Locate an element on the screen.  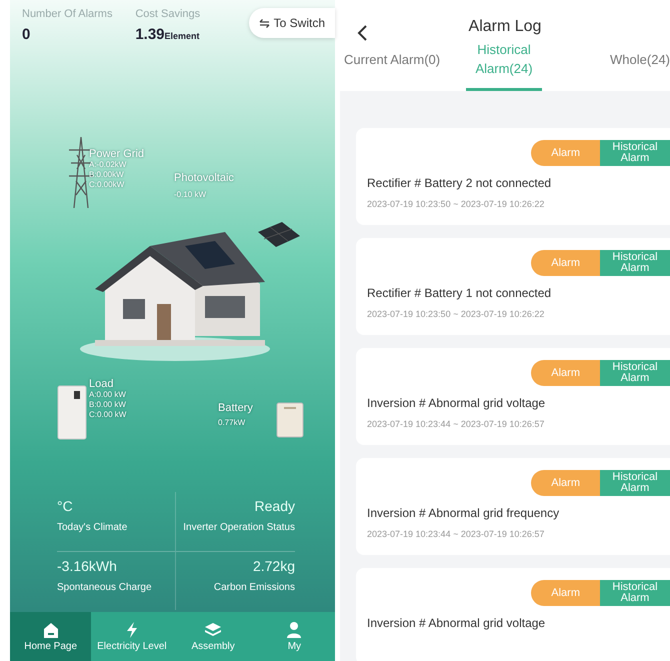
savings-value: 1.39 is located at coordinates (150, 34).